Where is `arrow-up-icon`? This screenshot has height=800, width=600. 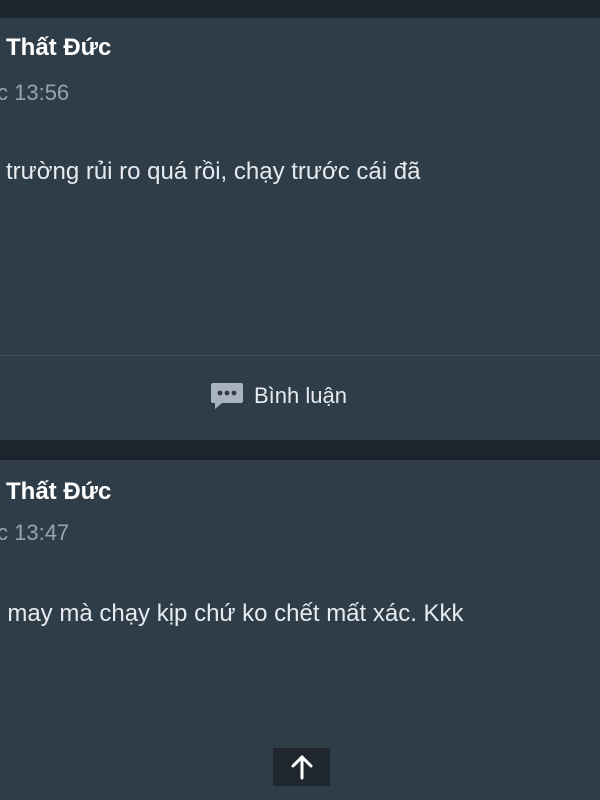
arrow-up-icon is located at coordinates (302, 767).